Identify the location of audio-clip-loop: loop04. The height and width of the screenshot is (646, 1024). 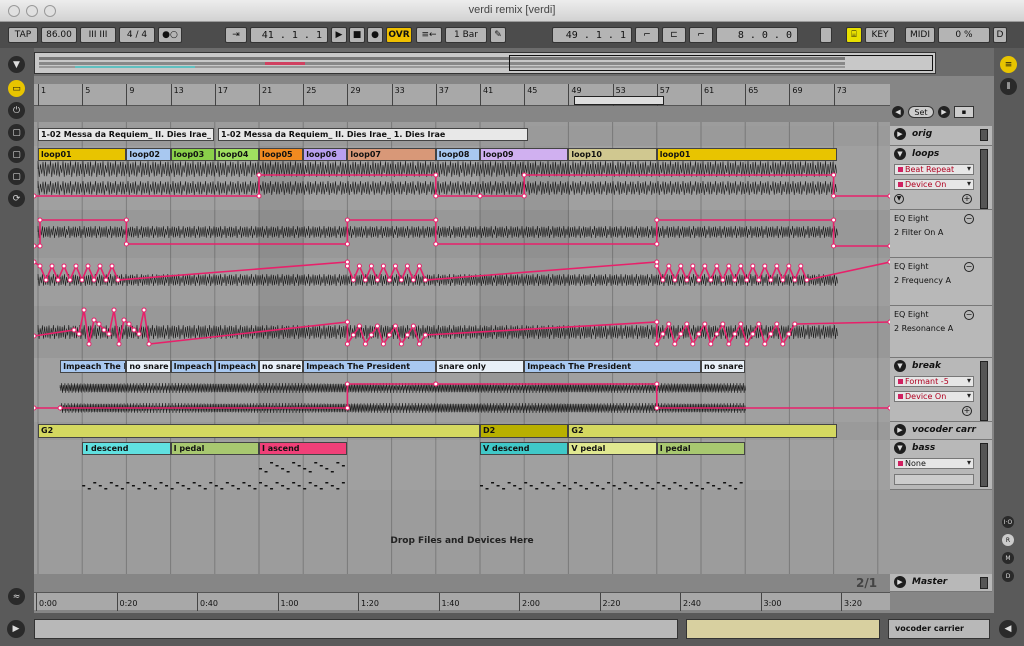
(236, 154).